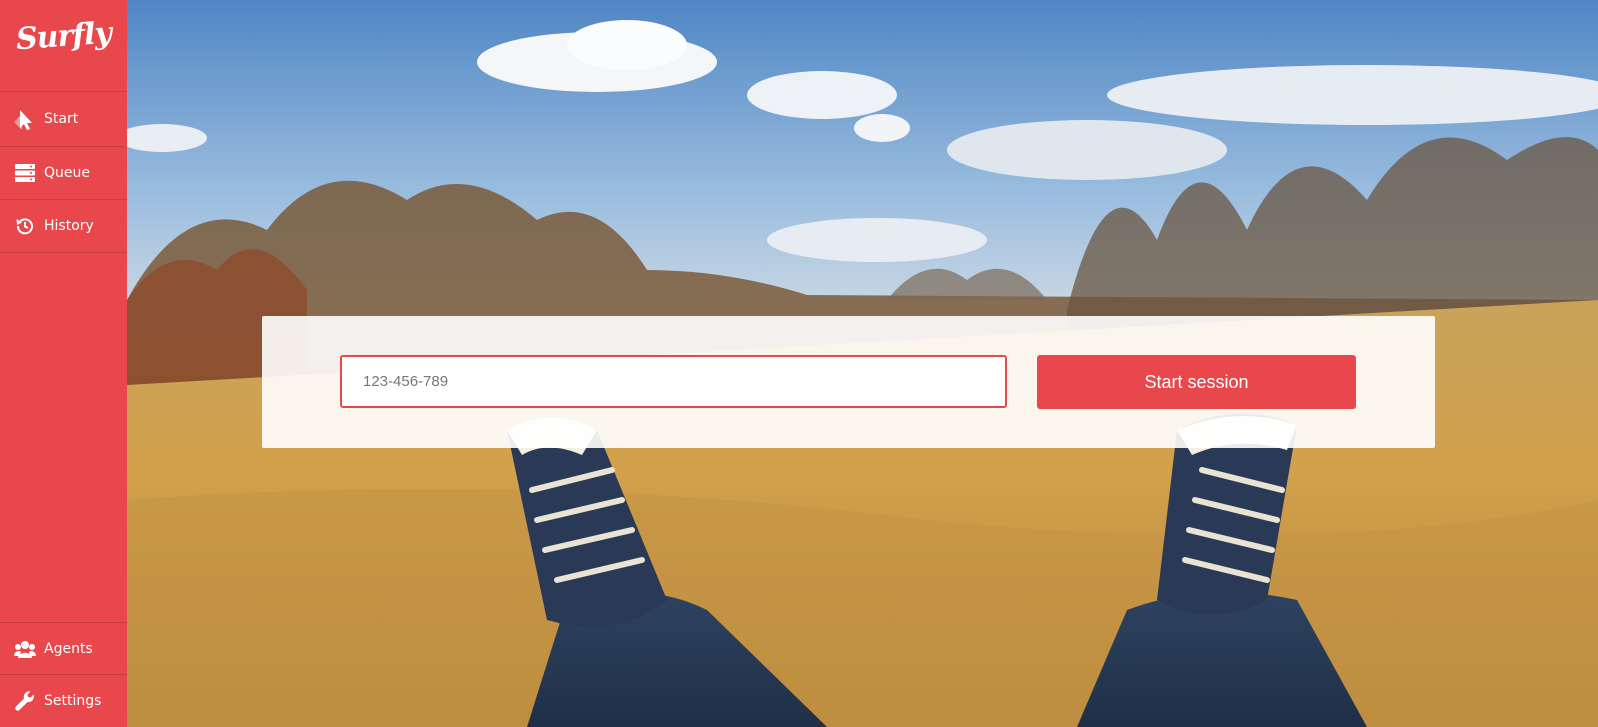 The width and height of the screenshot is (1598, 727). Describe the element at coordinates (25, 649) in the screenshot. I see `users-icon` at that location.